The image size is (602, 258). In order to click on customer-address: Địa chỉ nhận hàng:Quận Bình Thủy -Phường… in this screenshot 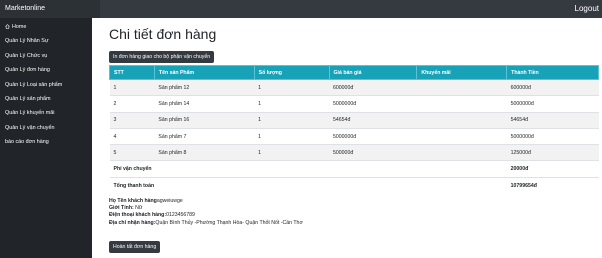, I will do `click(206, 223)`.